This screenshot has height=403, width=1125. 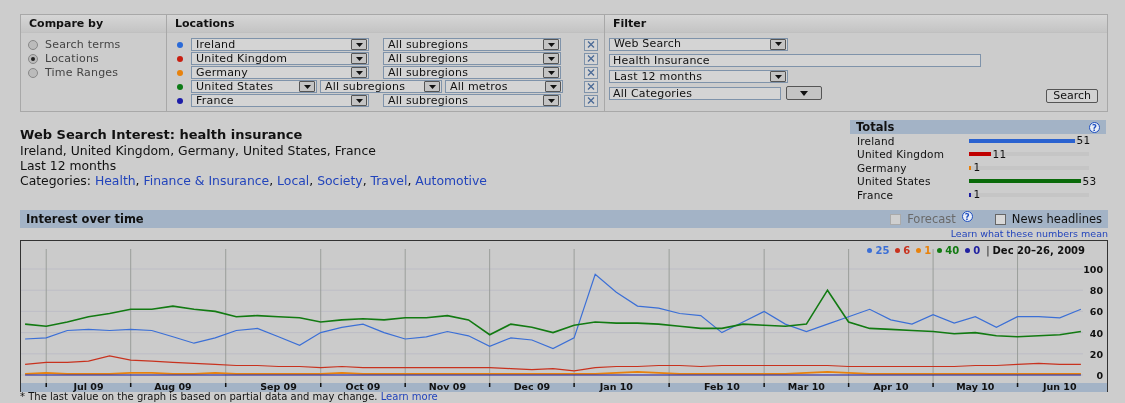 I want to click on checkbox-label: Forecast, so click(x=931, y=219).